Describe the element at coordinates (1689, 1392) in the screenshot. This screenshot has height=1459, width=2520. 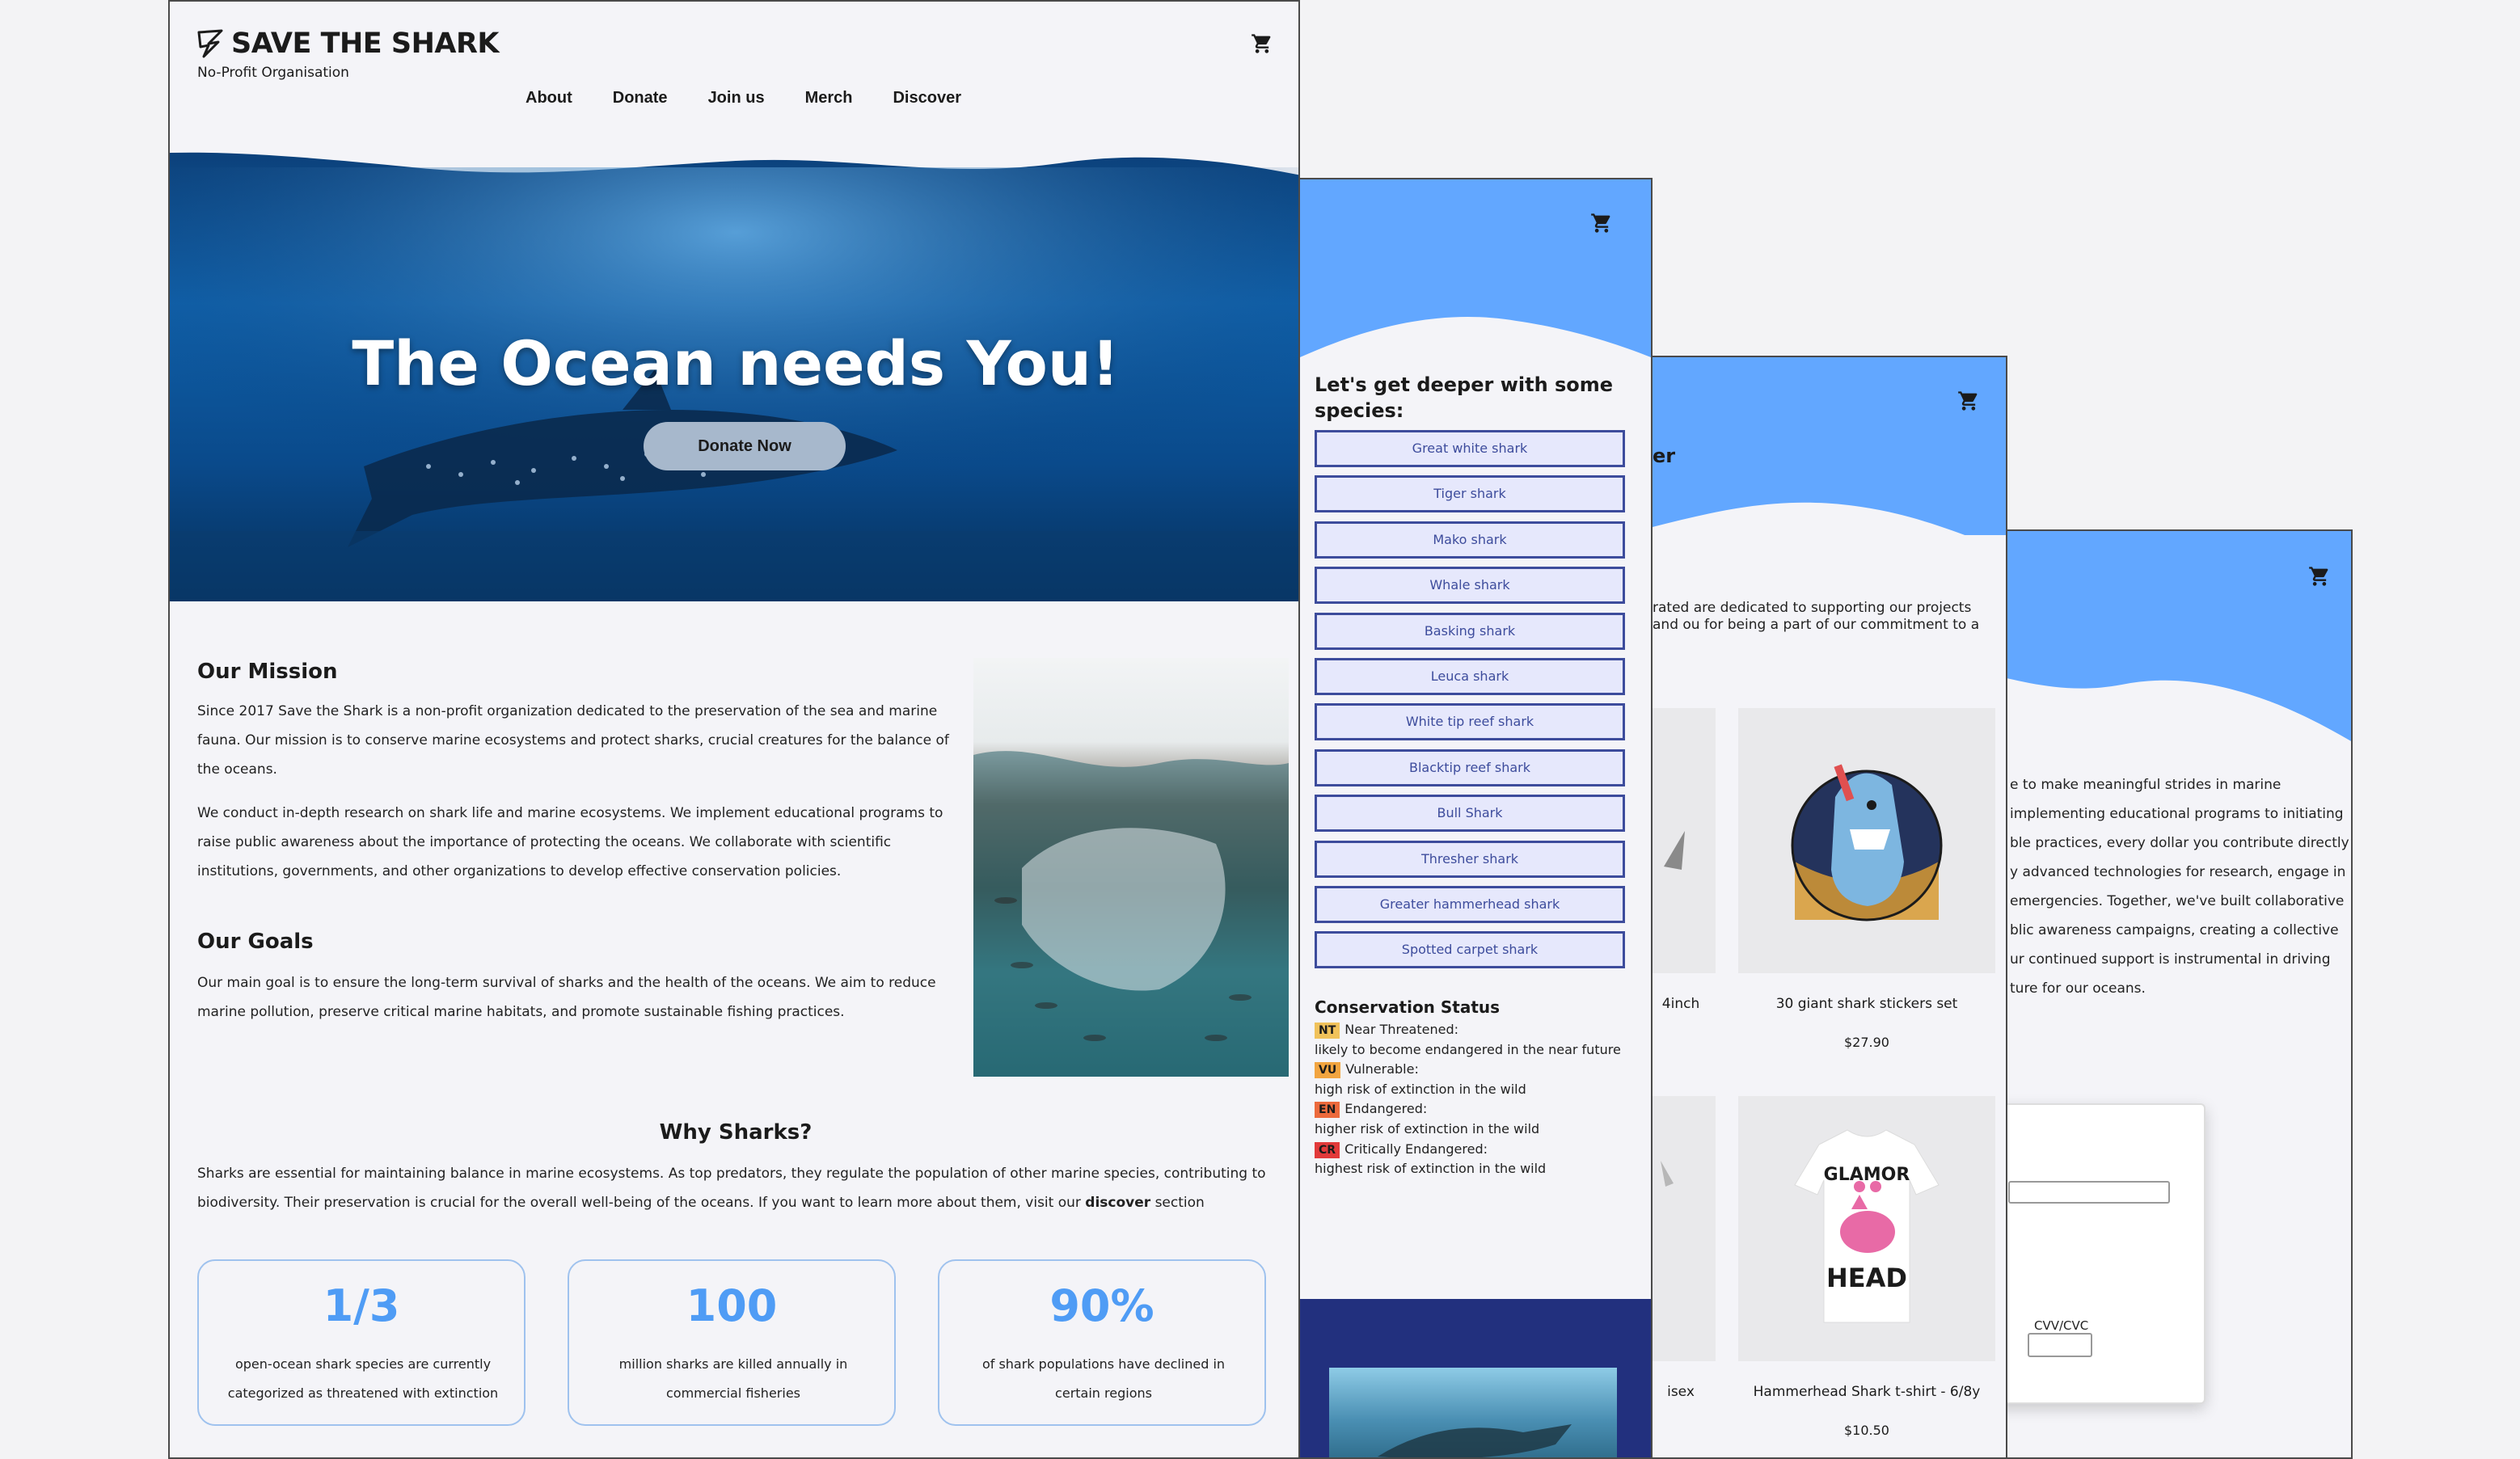
I see `product-name: isex` at that location.